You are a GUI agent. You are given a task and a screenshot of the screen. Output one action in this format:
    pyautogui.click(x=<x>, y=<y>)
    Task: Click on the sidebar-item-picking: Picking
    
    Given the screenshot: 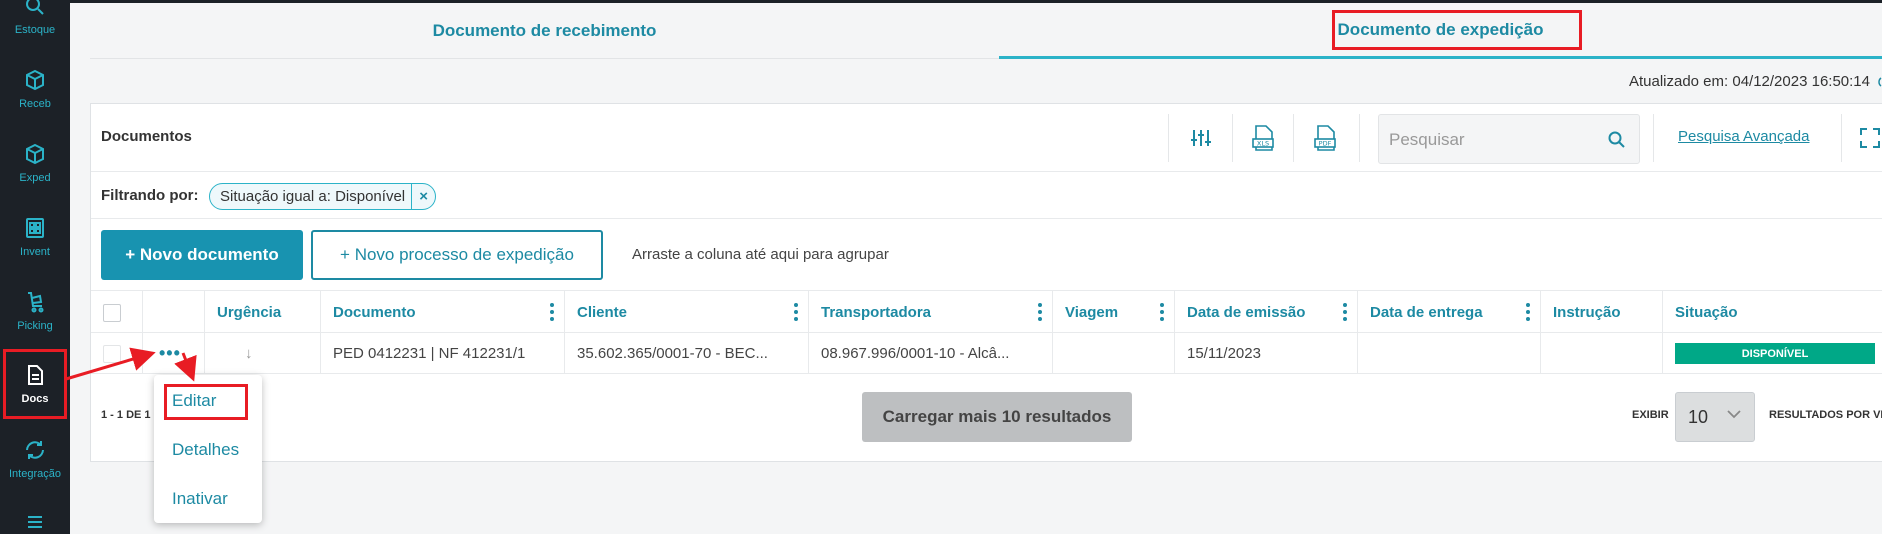 What is the action you would take?
    pyautogui.click(x=35, y=311)
    